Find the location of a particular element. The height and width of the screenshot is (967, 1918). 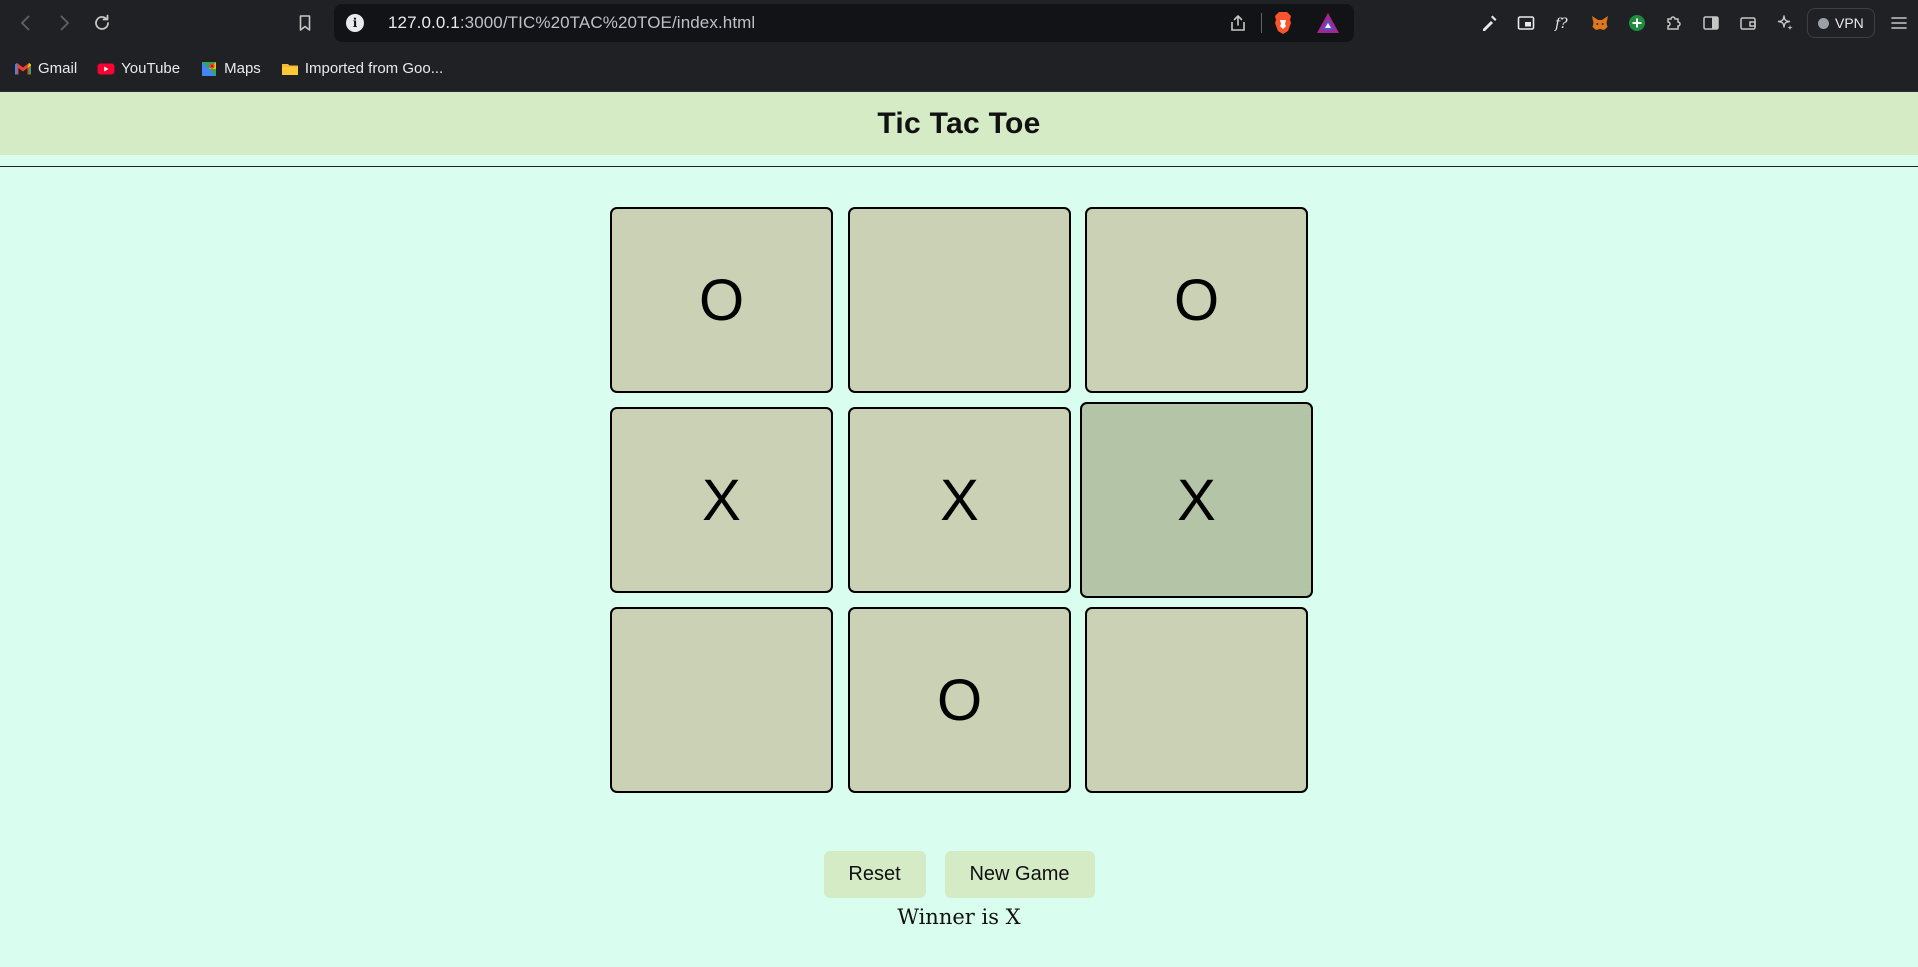

sparkle-icon is located at coordinates (1785, 23).